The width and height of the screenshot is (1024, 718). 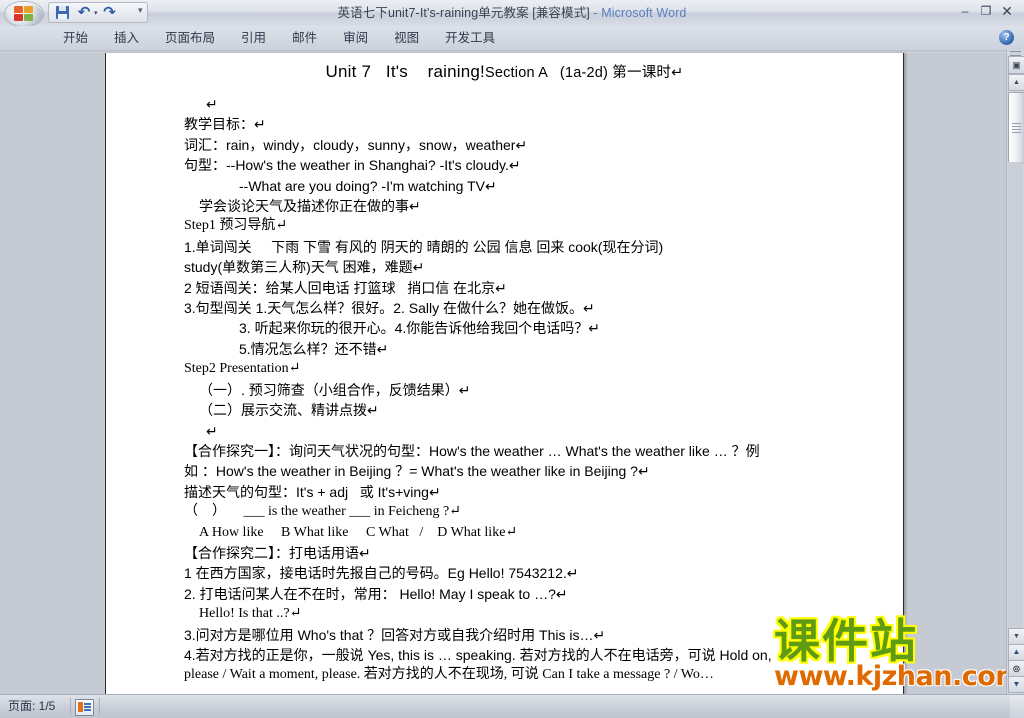 What do you see at coordinates (512, 706) in the screenshot?
I see `status-bar: 页面: 1/5` at bounding box center [512, 706].